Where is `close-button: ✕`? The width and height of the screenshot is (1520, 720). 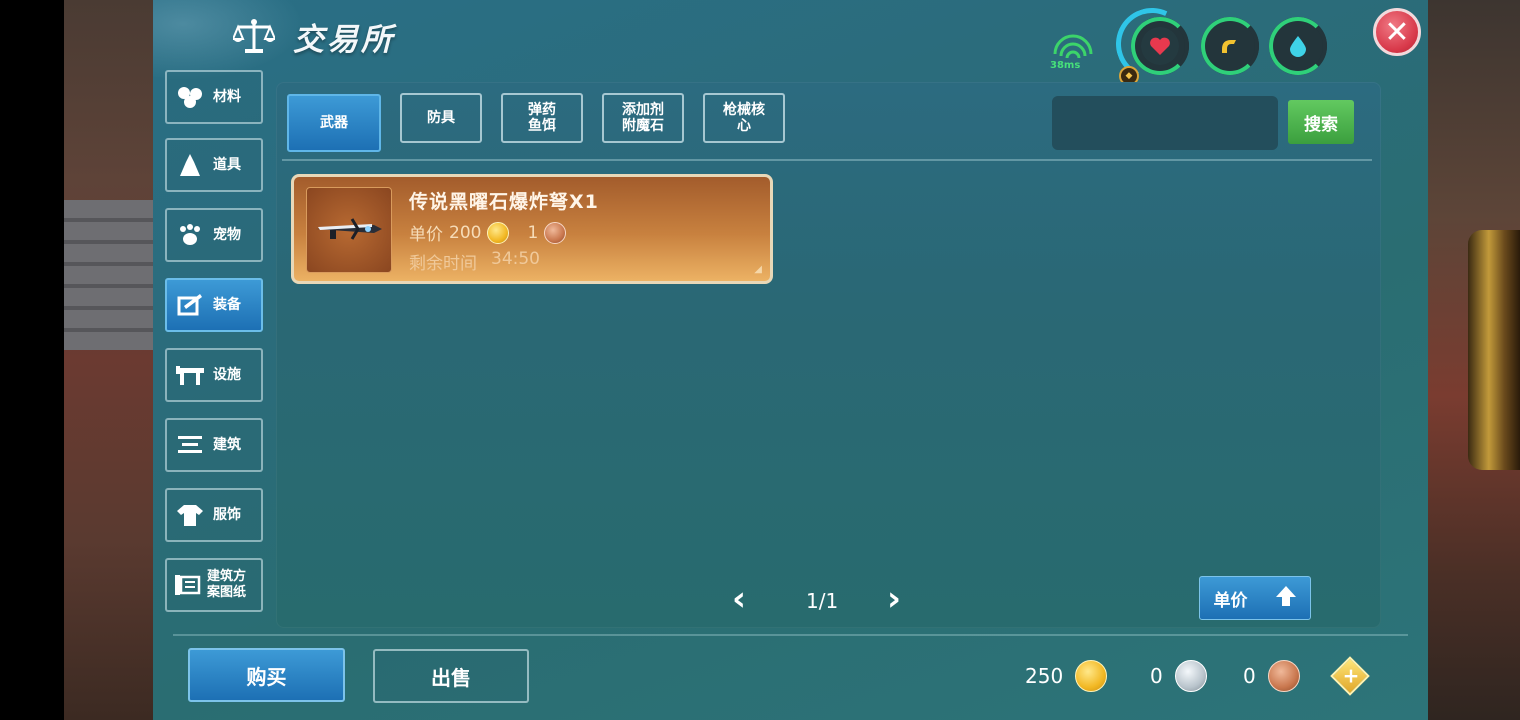
close-button: ✕ is located at coordinates (1397, 32).